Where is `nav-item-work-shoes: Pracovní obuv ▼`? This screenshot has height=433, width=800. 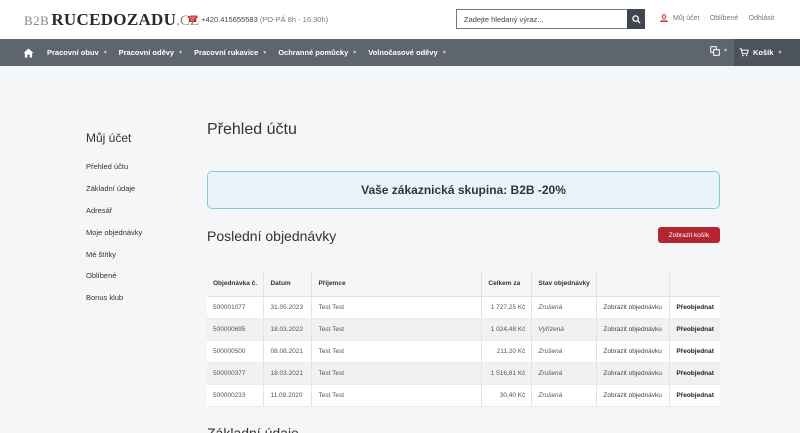 nav-item-work-shoes: Pracovní obuv ▼ is located at coordinates (77, 52).